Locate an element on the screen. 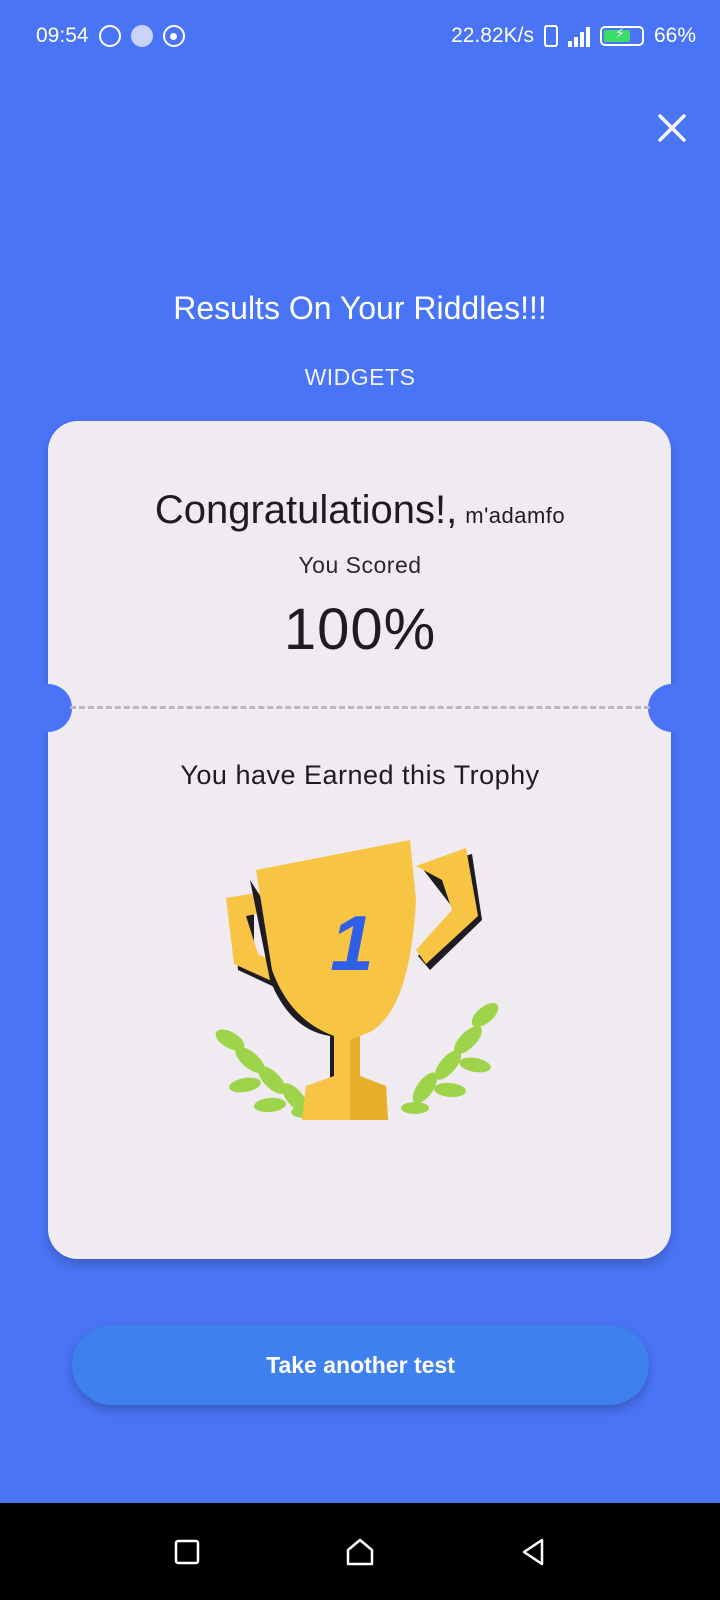 The width and height of the screenshot is (720, 1600). battery-icon is located at coordinates (621, 35).